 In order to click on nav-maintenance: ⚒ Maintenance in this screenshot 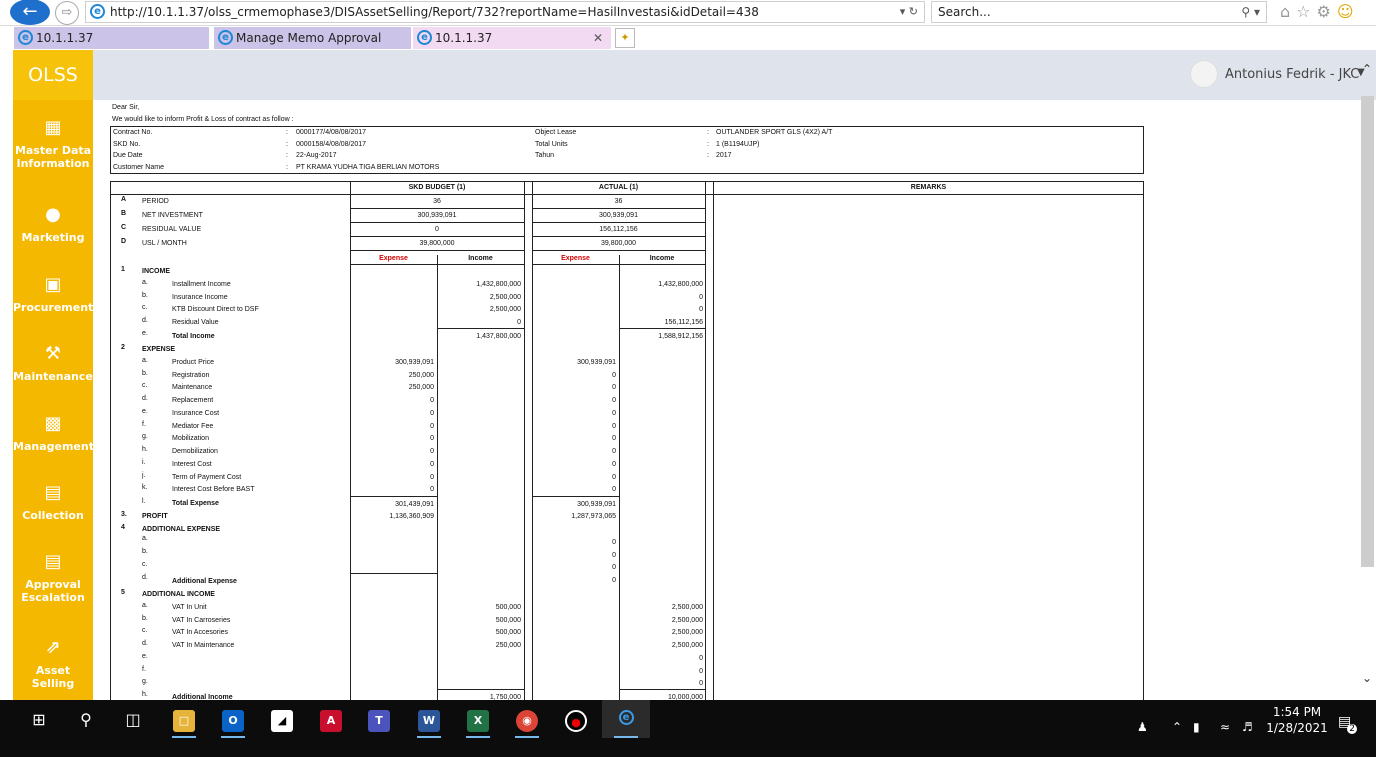, I will do `click(53, 363)`.